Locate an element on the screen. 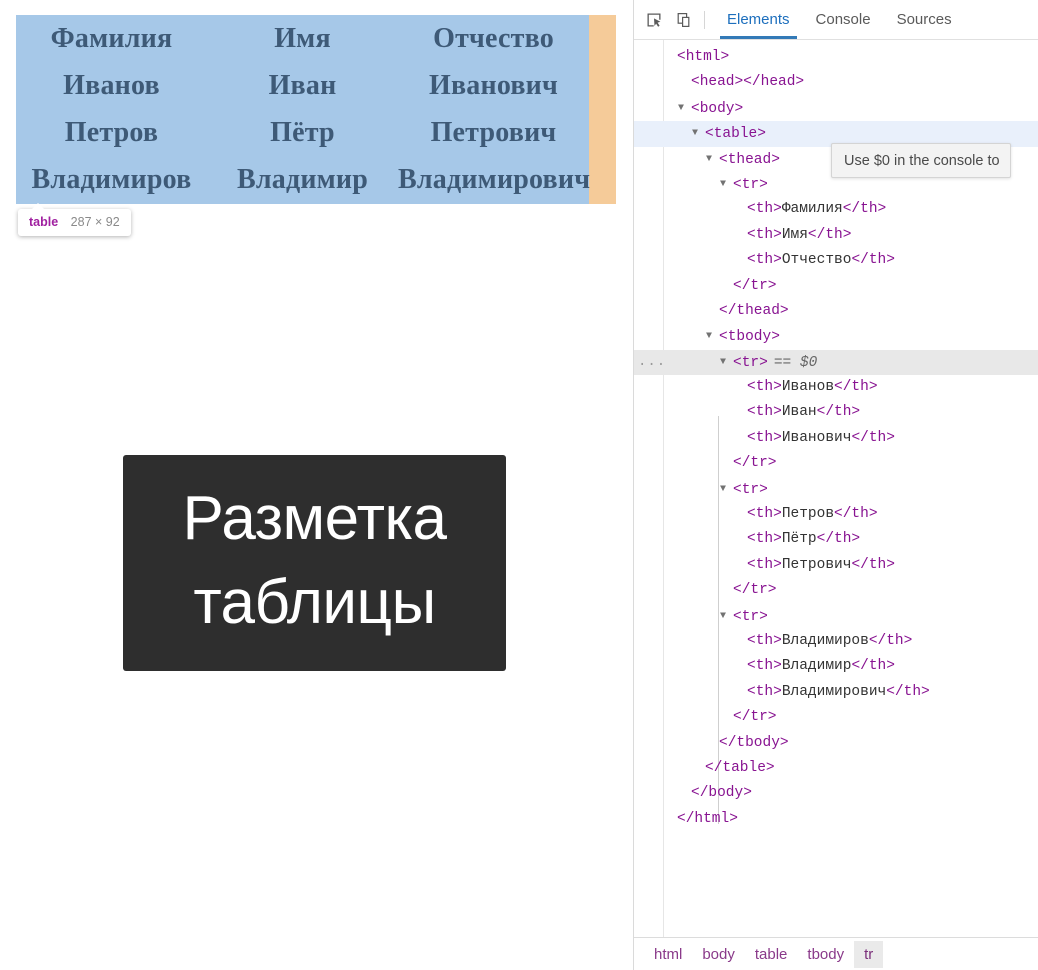 This screenshot has width=1038, height=970. dom-node: <th>Владимирович</th> is located at coordinates (836, 692).